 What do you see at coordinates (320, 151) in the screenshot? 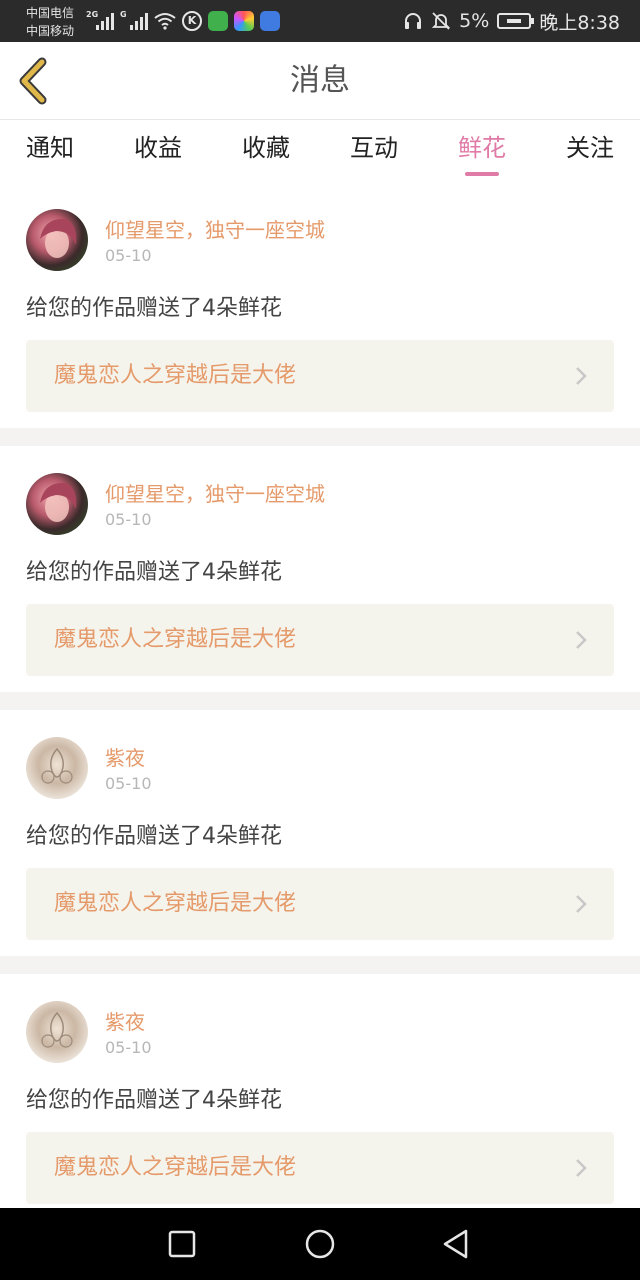
I see `tab-bar: 通知 收益 收藏 互动 鲜花 关注` at bounding box center [320, 151].